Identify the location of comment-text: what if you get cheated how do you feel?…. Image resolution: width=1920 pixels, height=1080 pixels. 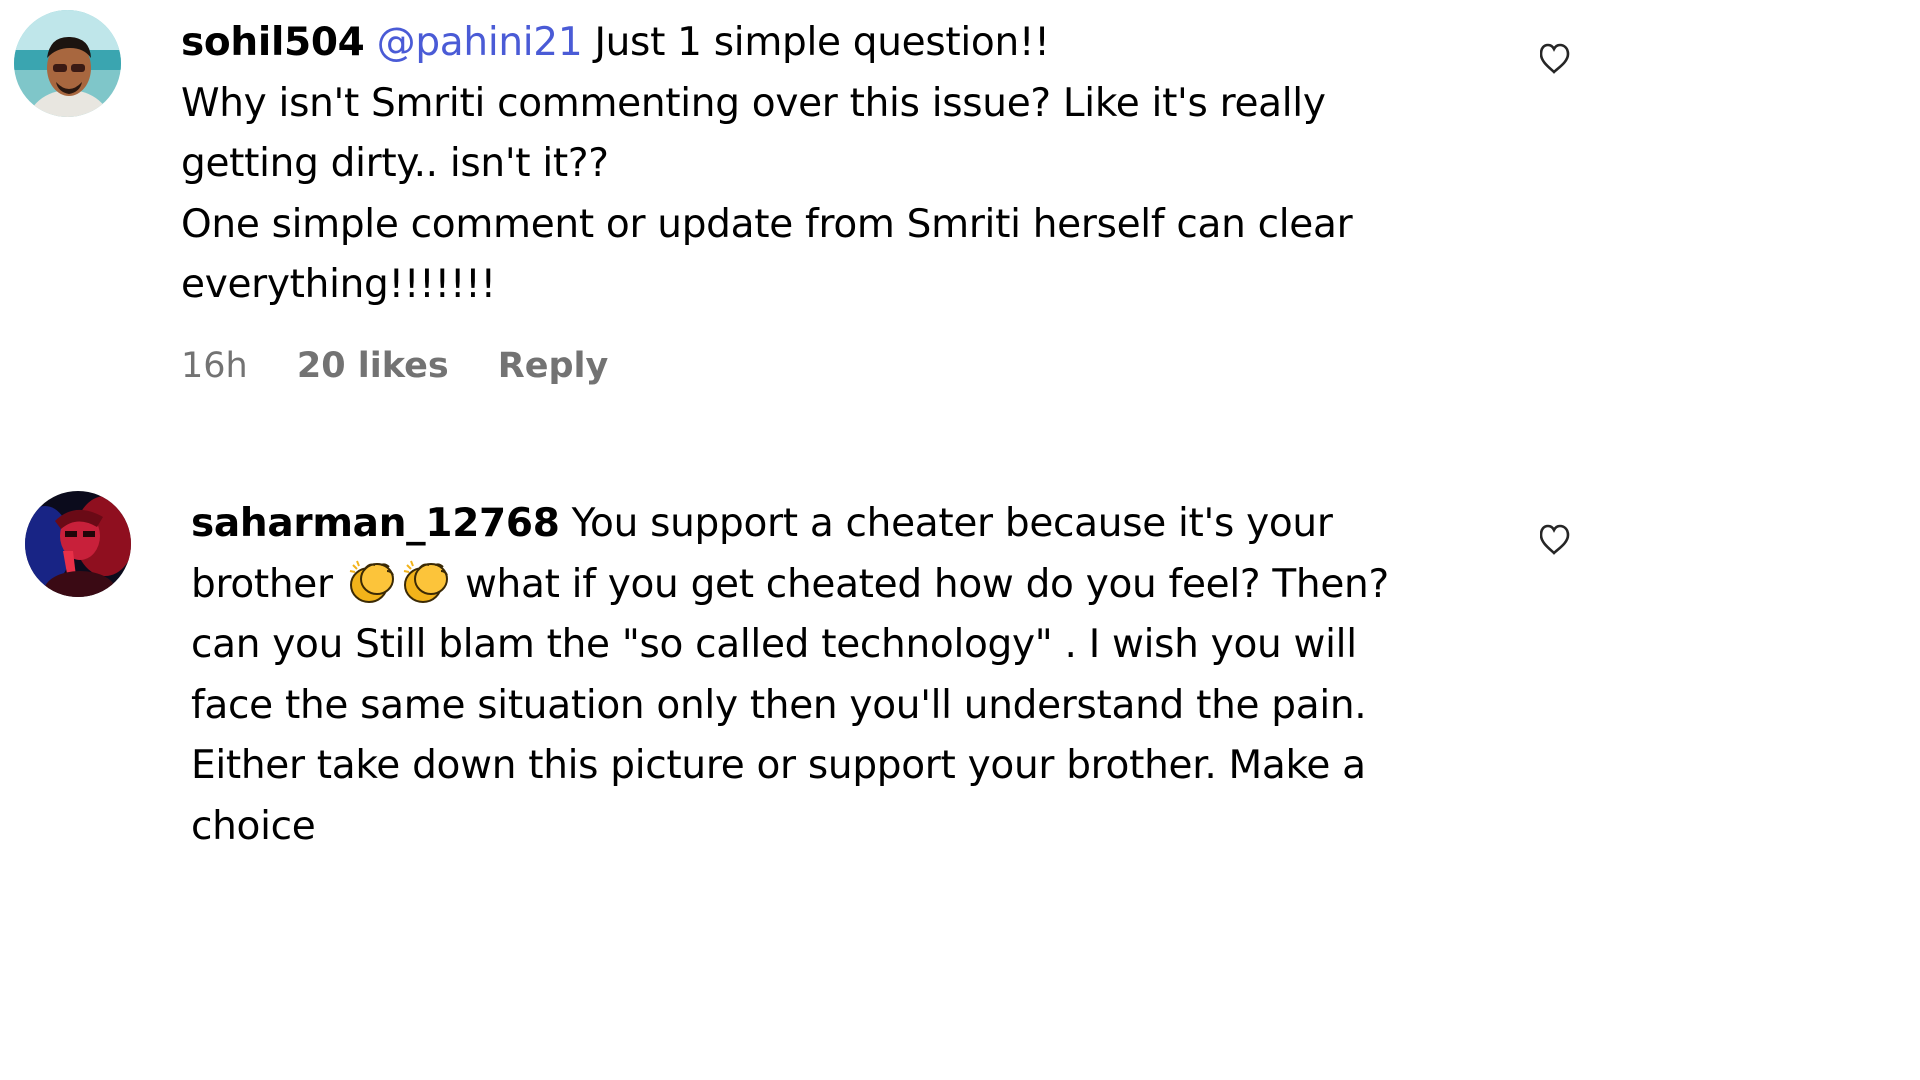
(926, 584).